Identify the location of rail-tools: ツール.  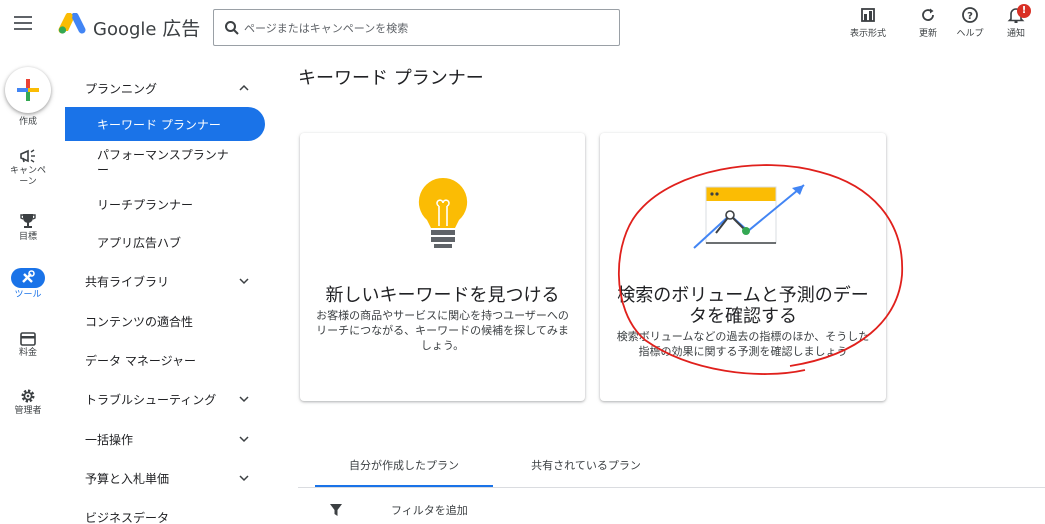
(28, 284).